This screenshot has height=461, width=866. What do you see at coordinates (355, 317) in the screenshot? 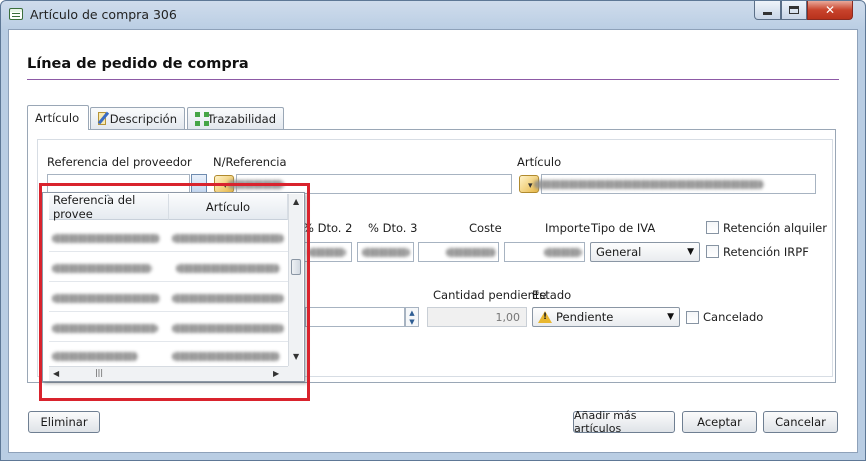
I see `cantidad-input` at bounding box center [355, 317].